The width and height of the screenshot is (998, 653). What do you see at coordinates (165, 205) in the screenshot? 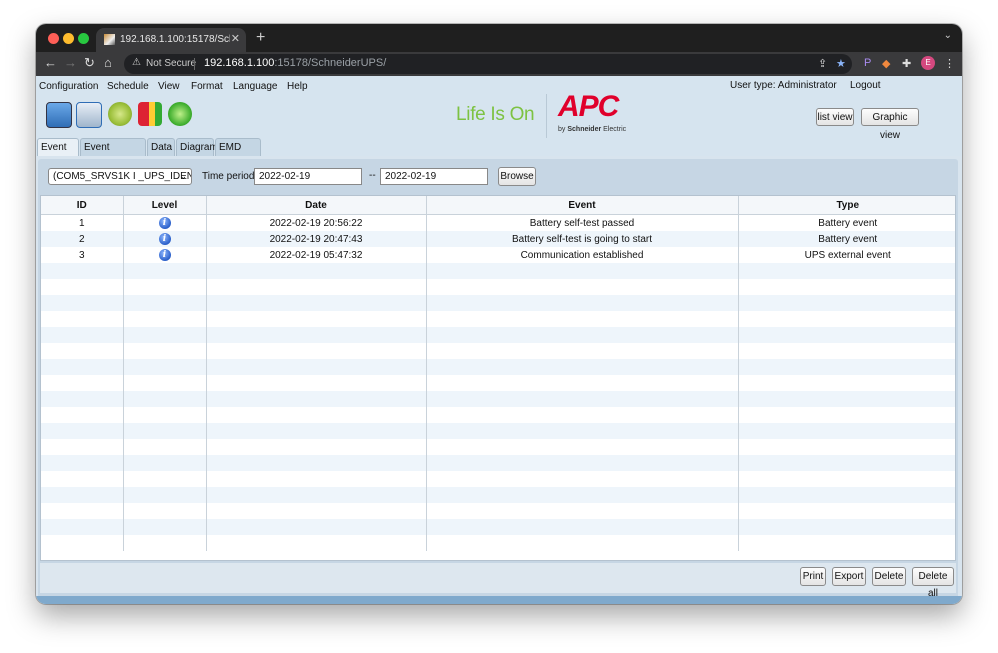
I see `col-level: Level` at bounding box center [165, 205].